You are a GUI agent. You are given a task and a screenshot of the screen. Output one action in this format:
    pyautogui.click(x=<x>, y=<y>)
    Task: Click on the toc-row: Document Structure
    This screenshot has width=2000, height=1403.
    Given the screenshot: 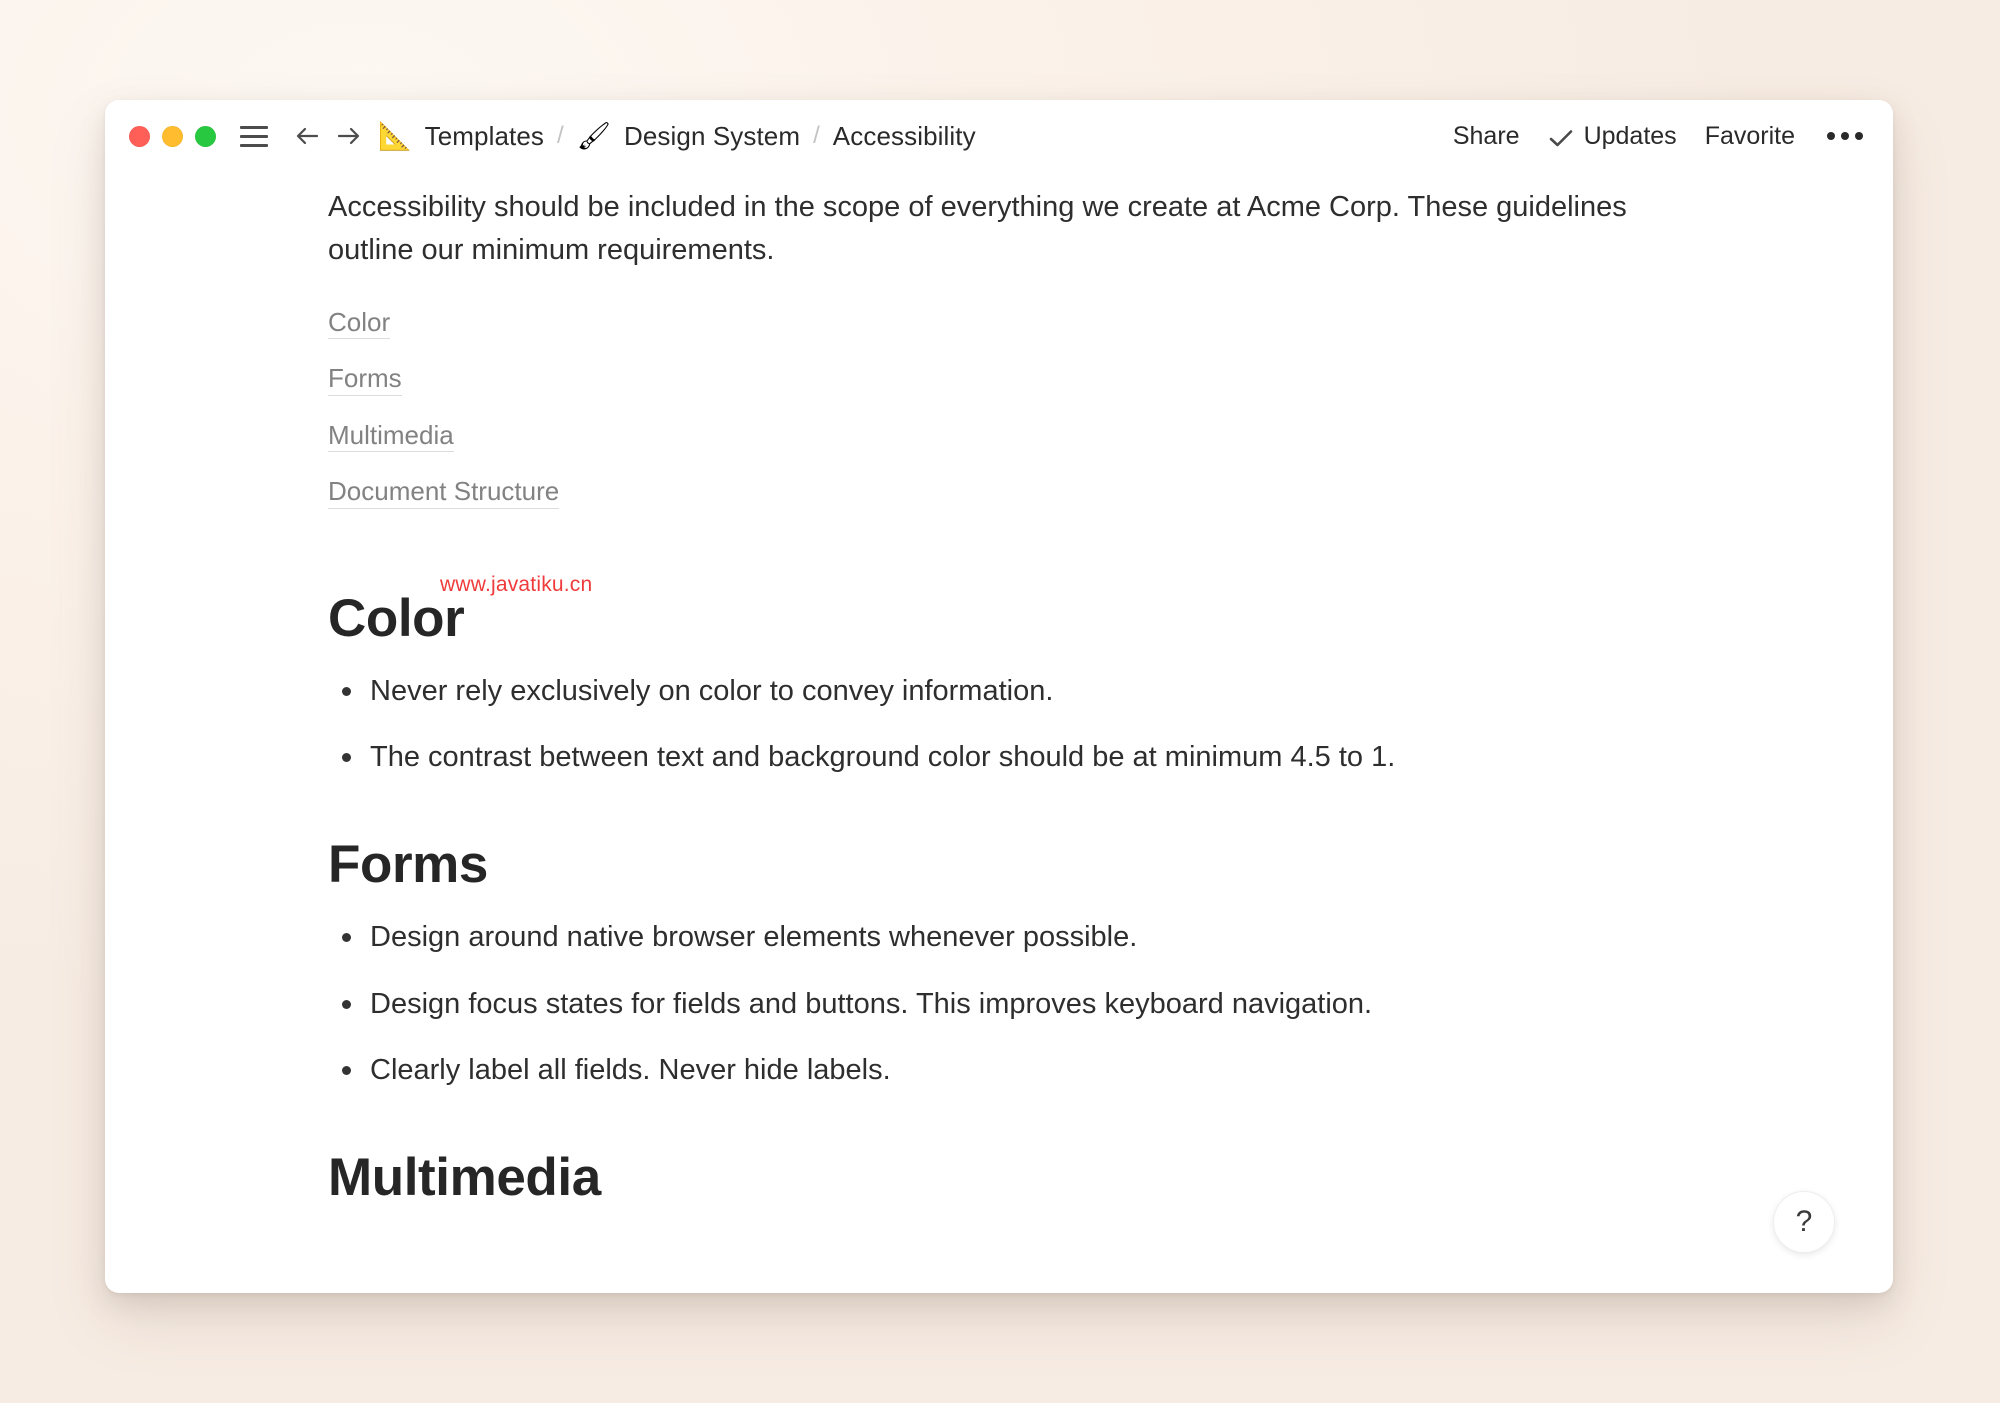 What is the action you would take?
    pyautogui.click(x=1050, y=503)
    